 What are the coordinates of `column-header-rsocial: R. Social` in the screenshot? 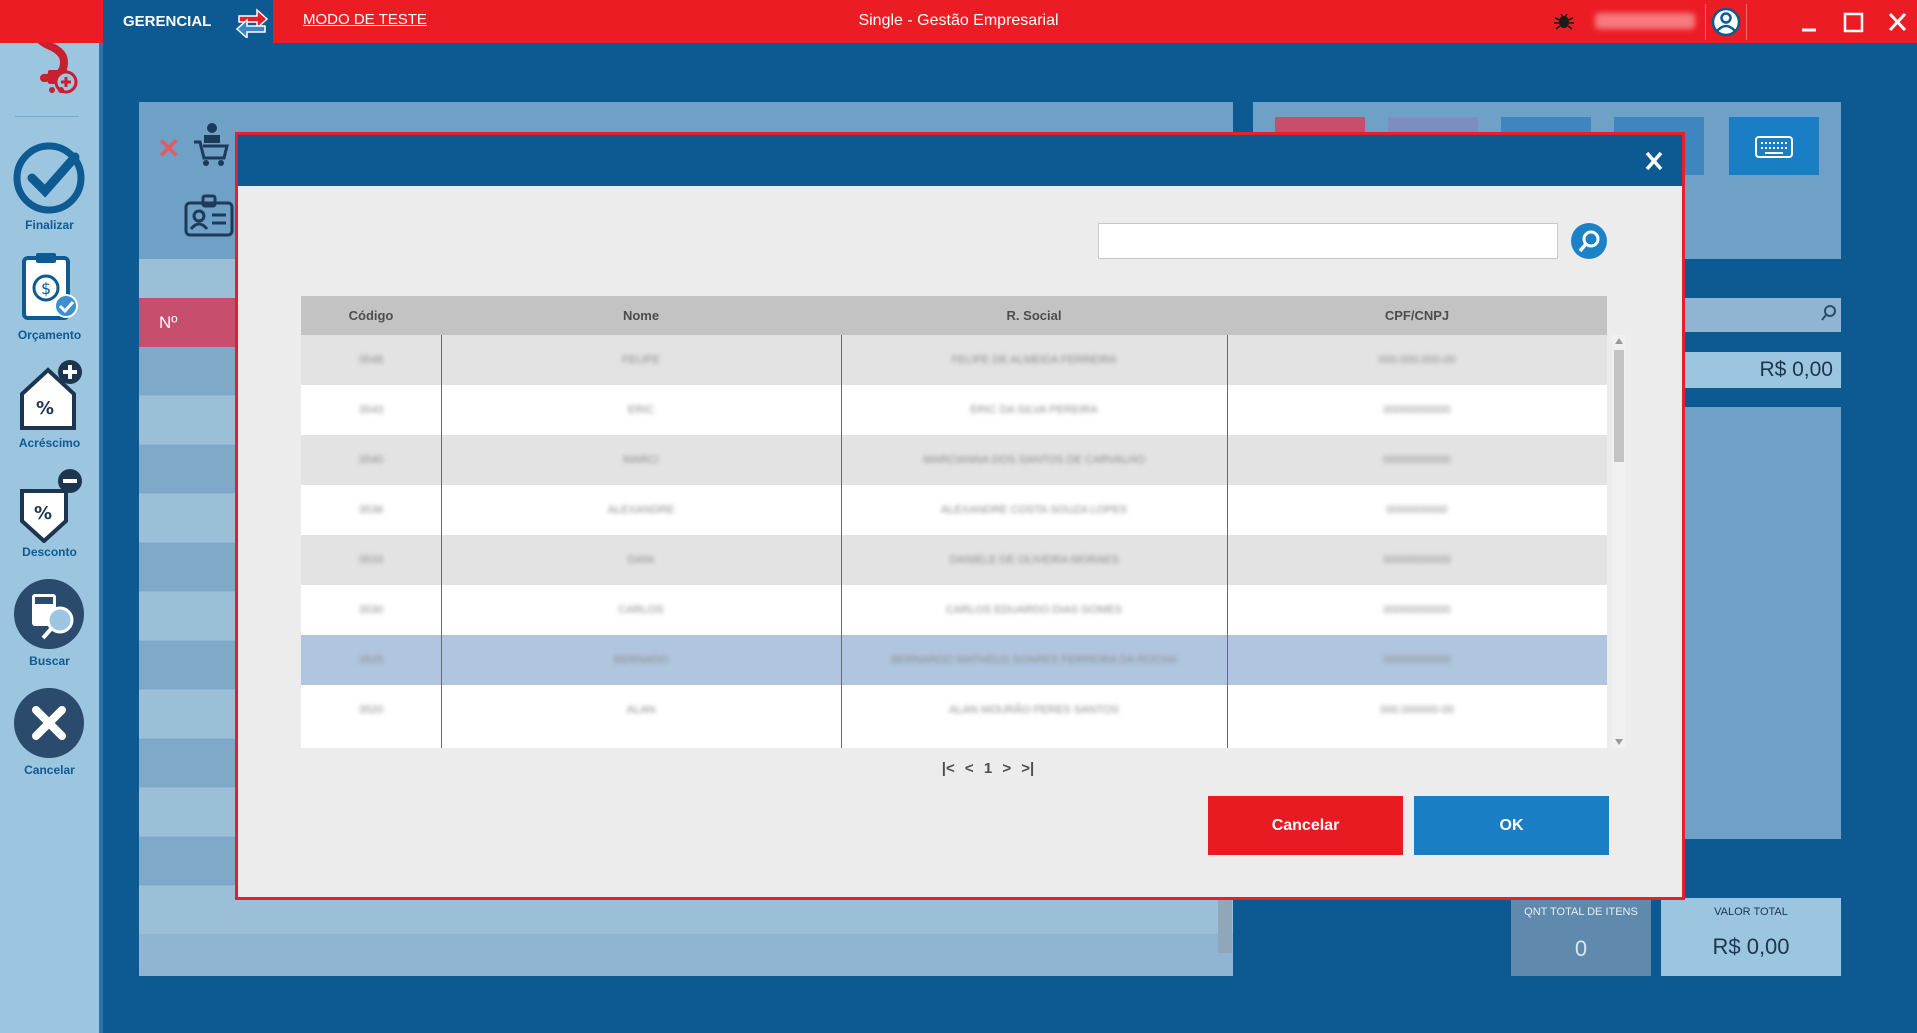 It's located at (1034, 315).